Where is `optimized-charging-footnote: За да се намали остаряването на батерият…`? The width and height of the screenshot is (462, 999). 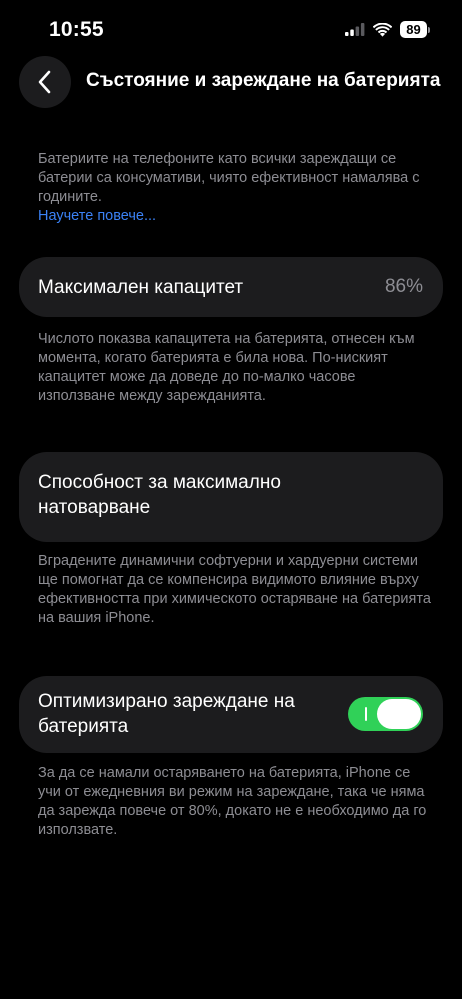
optimized-charging-footnote: За да се намали остаряването на батерият… is located at coordinates (232, 801).